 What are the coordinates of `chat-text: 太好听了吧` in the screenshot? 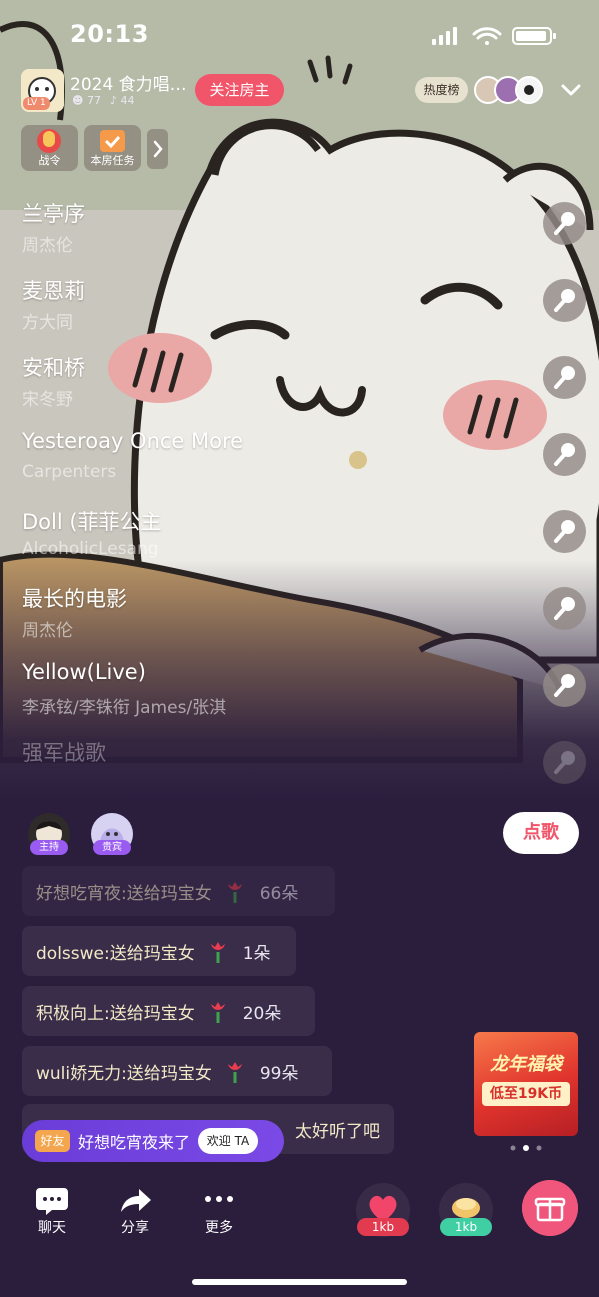 It's located at (337, 1131).